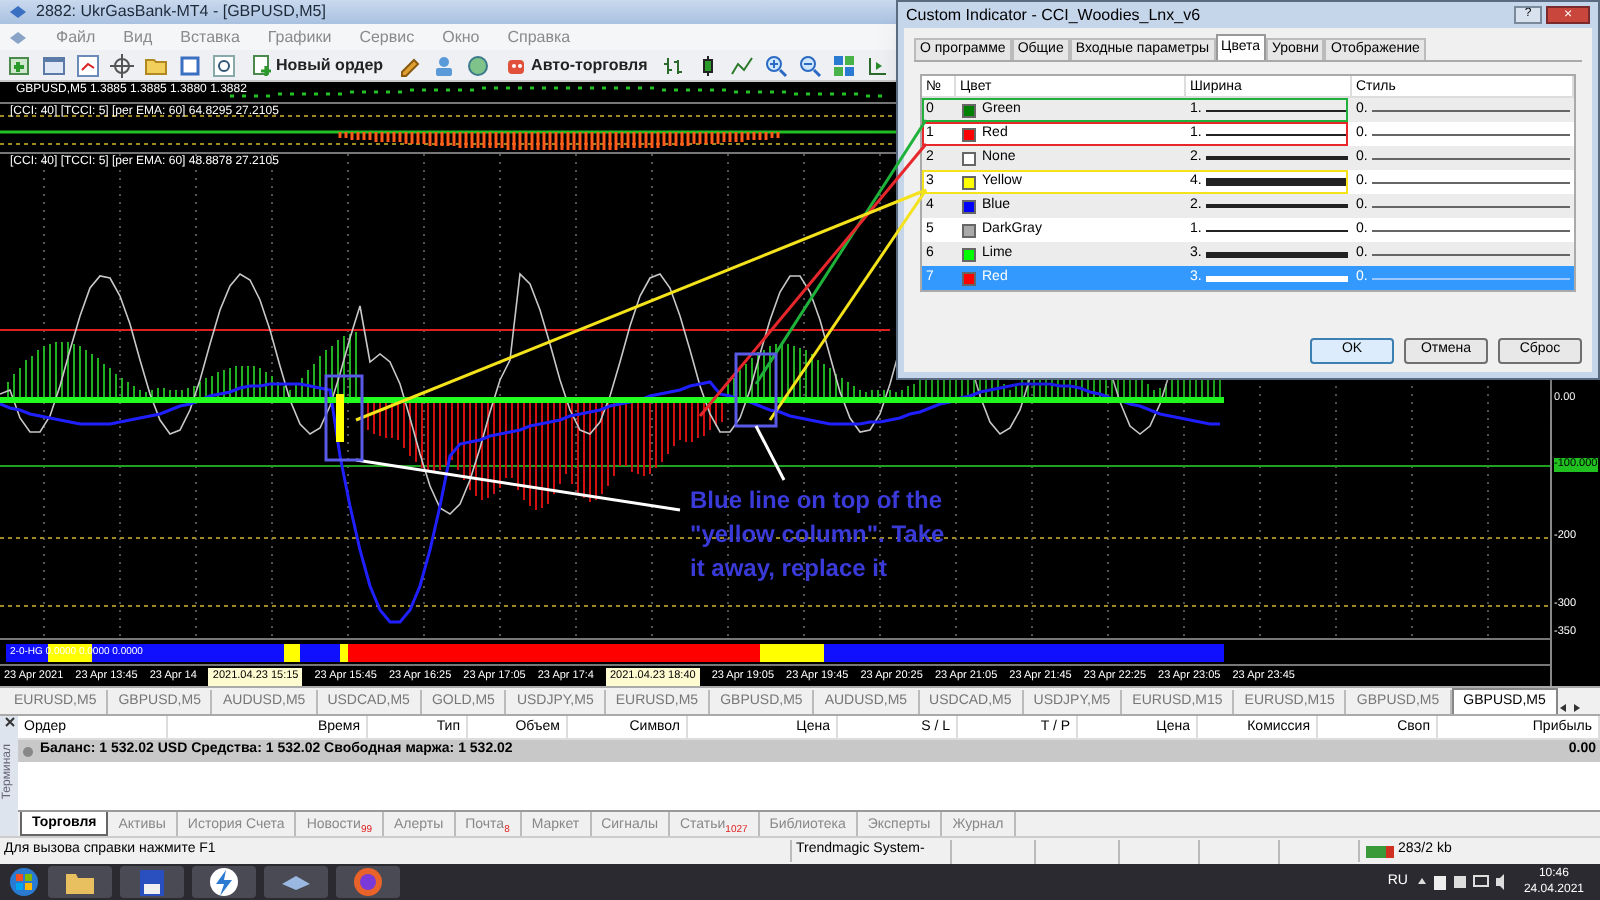 The image size is (1600, 900). Describe the element at coordinates (9, 722) in the screenshot. I see `close-icon` at that location.